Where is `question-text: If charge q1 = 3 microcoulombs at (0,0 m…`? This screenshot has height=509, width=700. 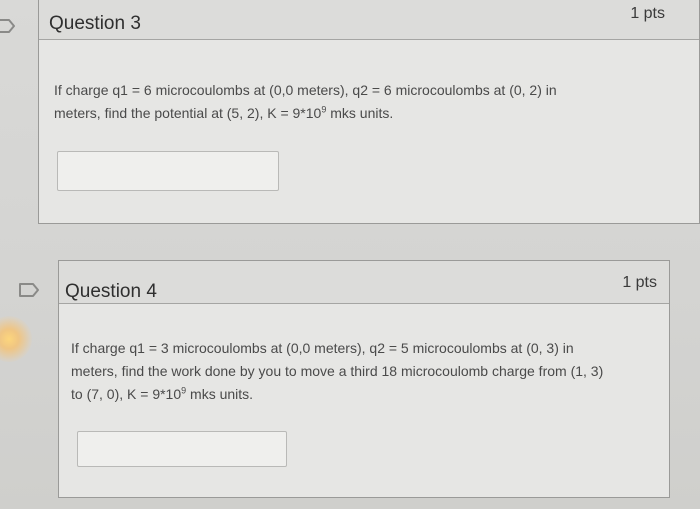 question-text: If charge q1 = 3 microcoulombs at (0,0 m… is located at coordinates (361, 371).